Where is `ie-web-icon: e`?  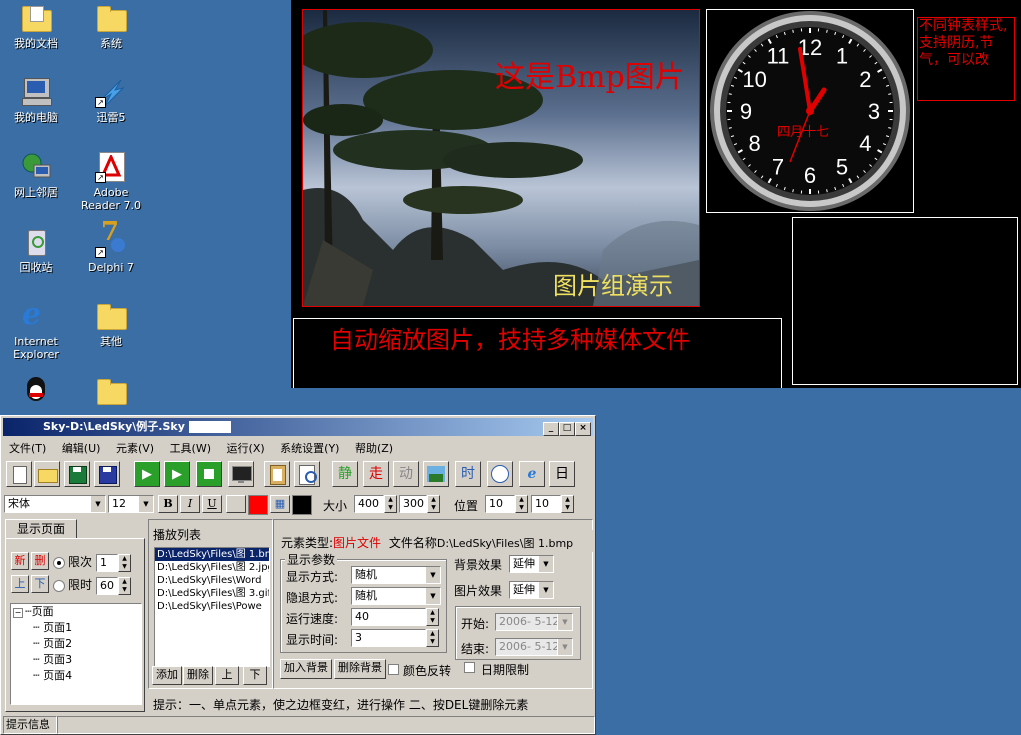 ie-web-icon: e is located at coordinates (532, 474).